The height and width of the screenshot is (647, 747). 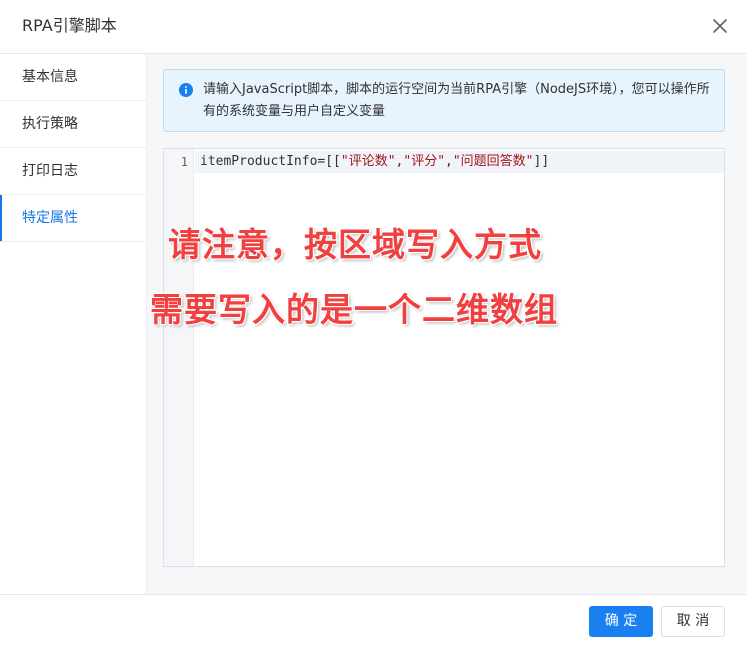 I want to click on sidebar-item-specific-attributes: 特定属性, so click(x=73, y=218).